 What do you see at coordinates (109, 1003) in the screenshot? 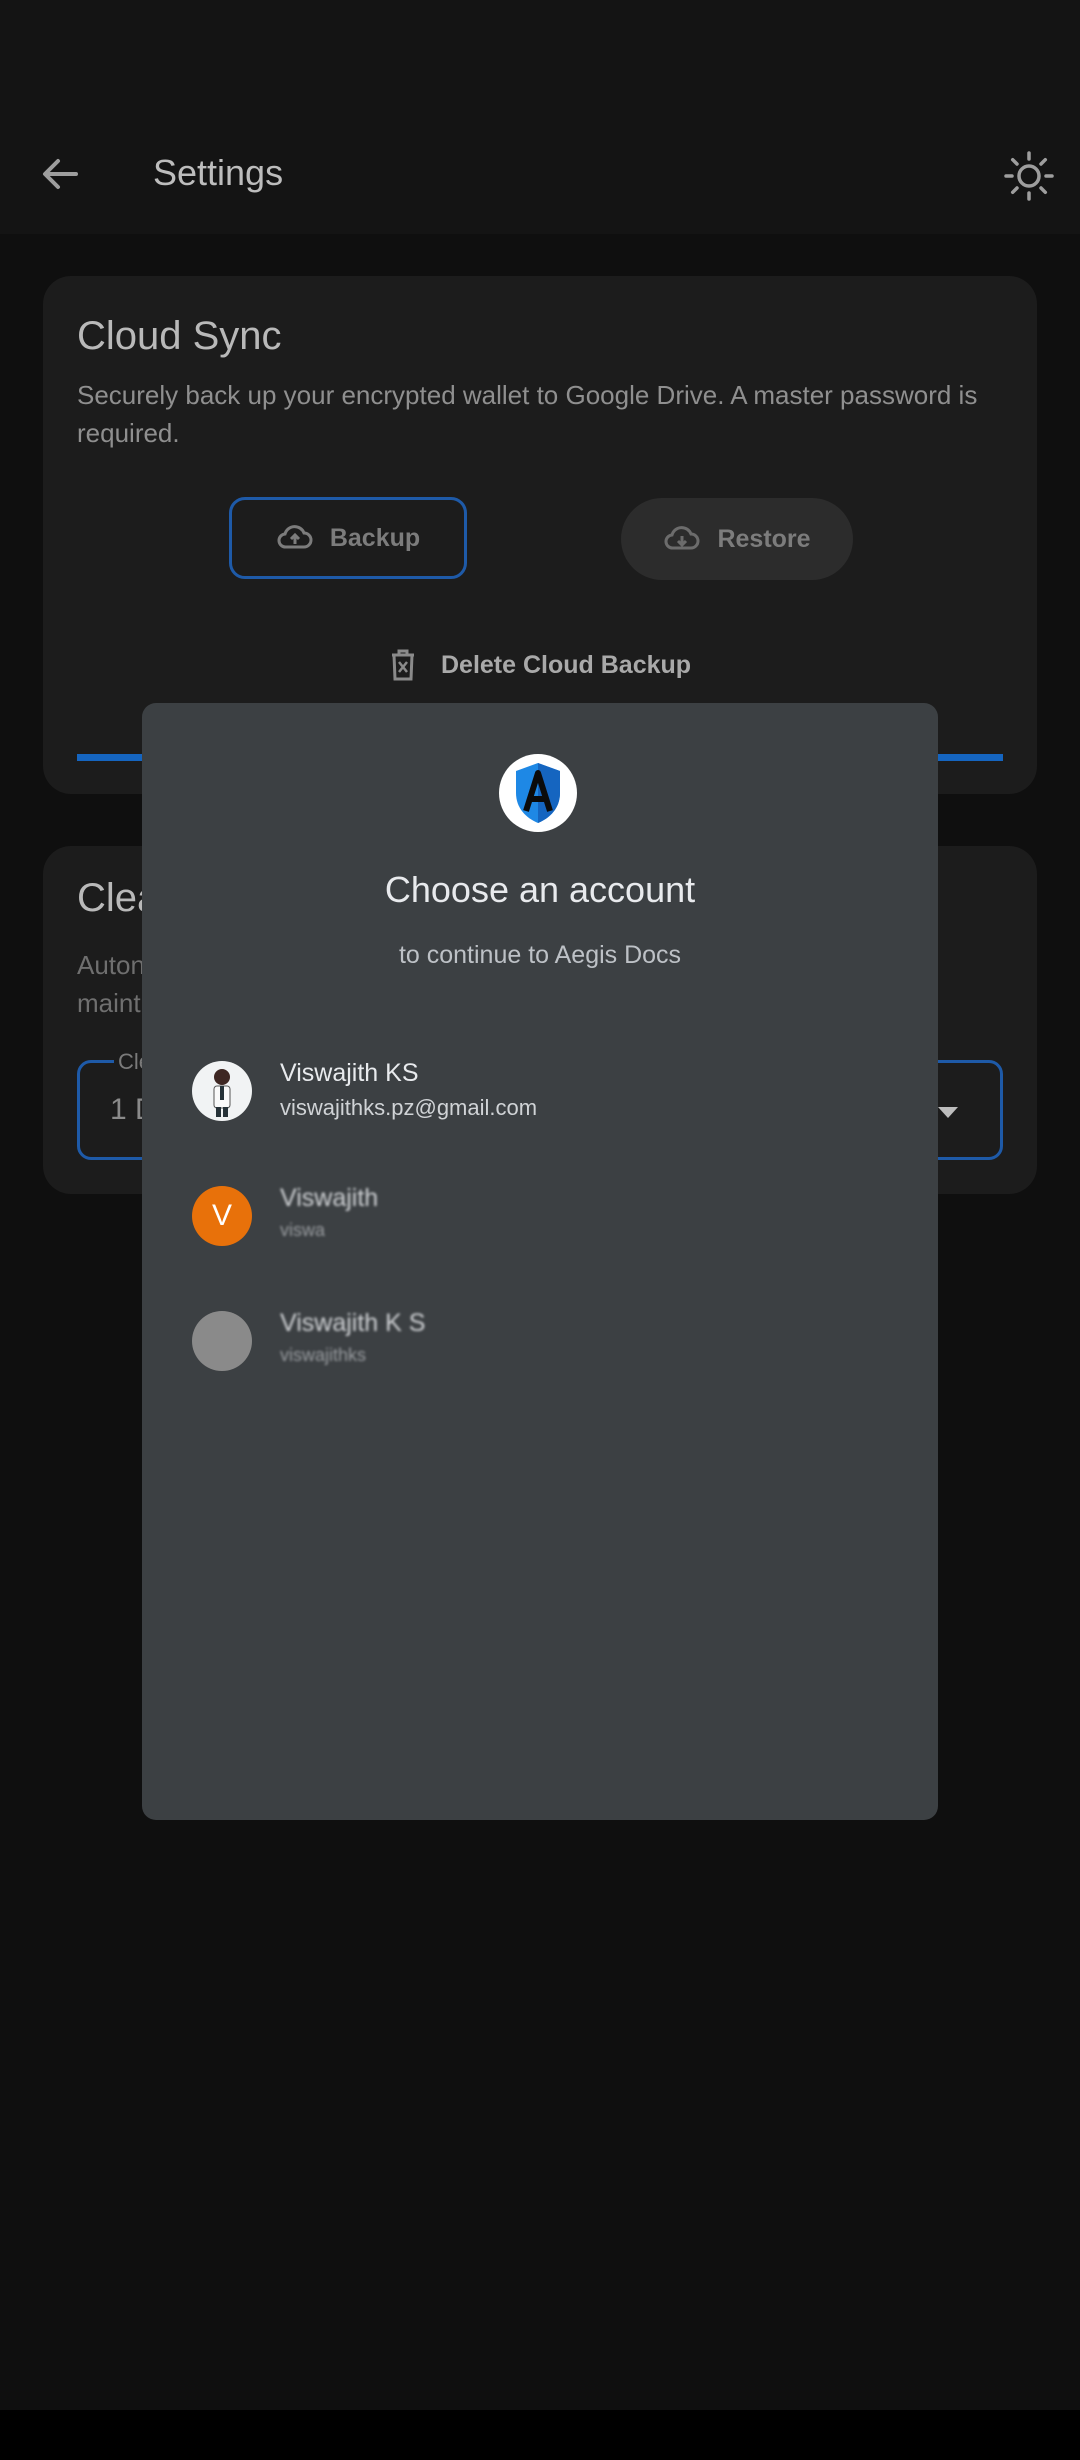
I see `clear-desc-line2: maint` at bounding box center [109, 1003].